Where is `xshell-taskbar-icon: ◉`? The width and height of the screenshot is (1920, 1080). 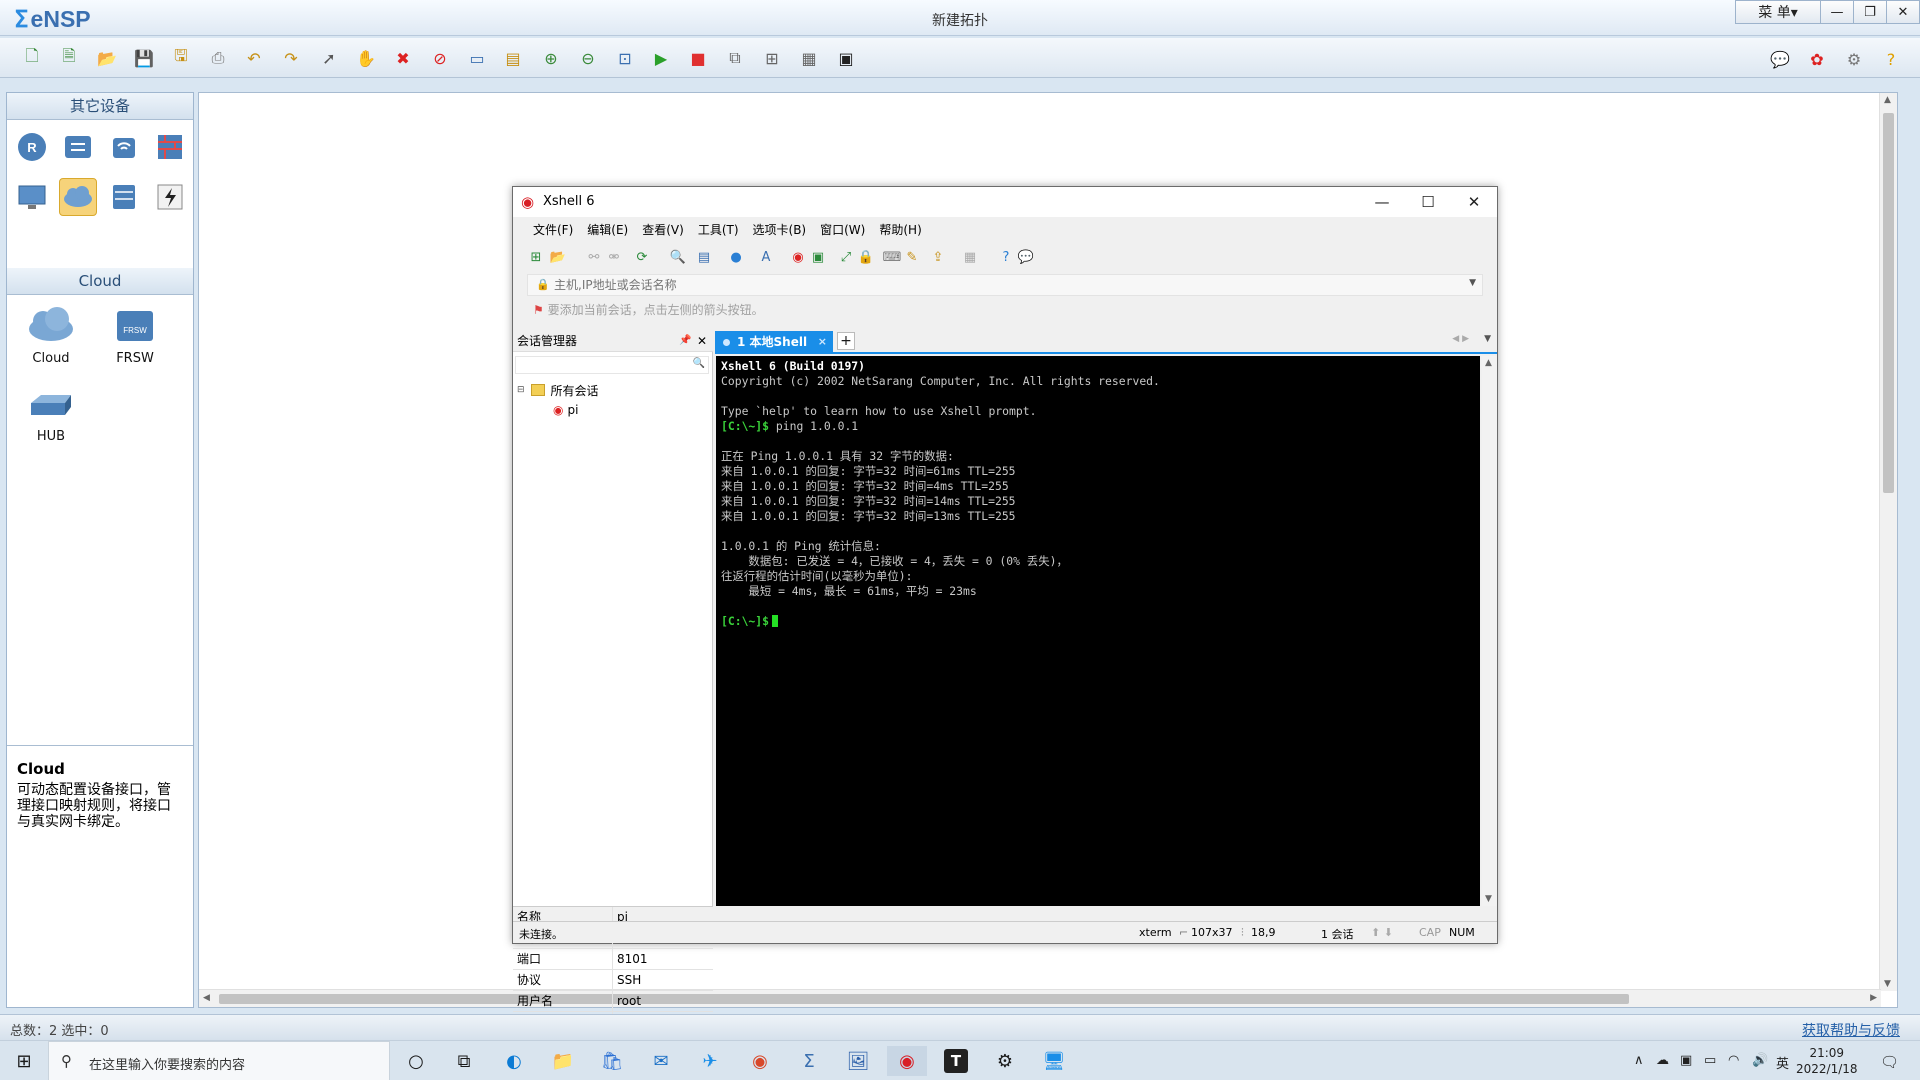 xshell-taskbar-icon: ◉ is located at coordinates (907, 1061).